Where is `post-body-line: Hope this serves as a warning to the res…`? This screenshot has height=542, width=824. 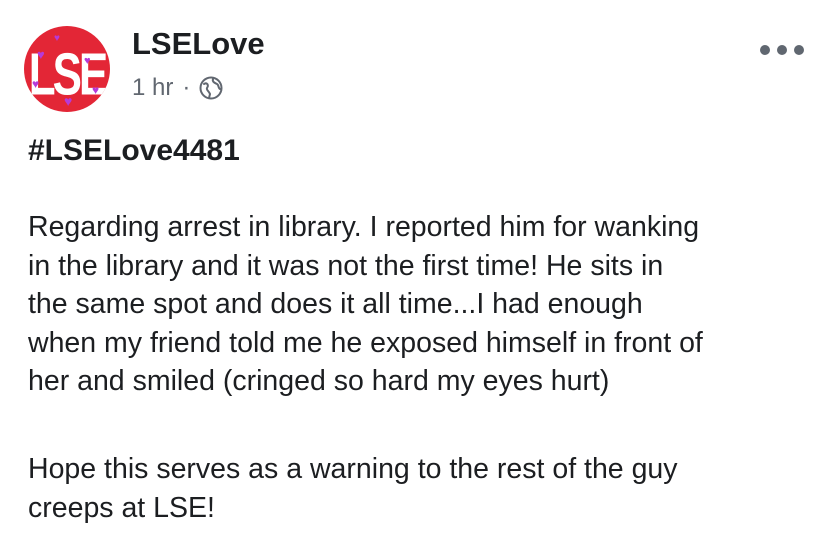
post-body-line: Hope this serves as a warning to the res… is located at coordinates (353, 469).